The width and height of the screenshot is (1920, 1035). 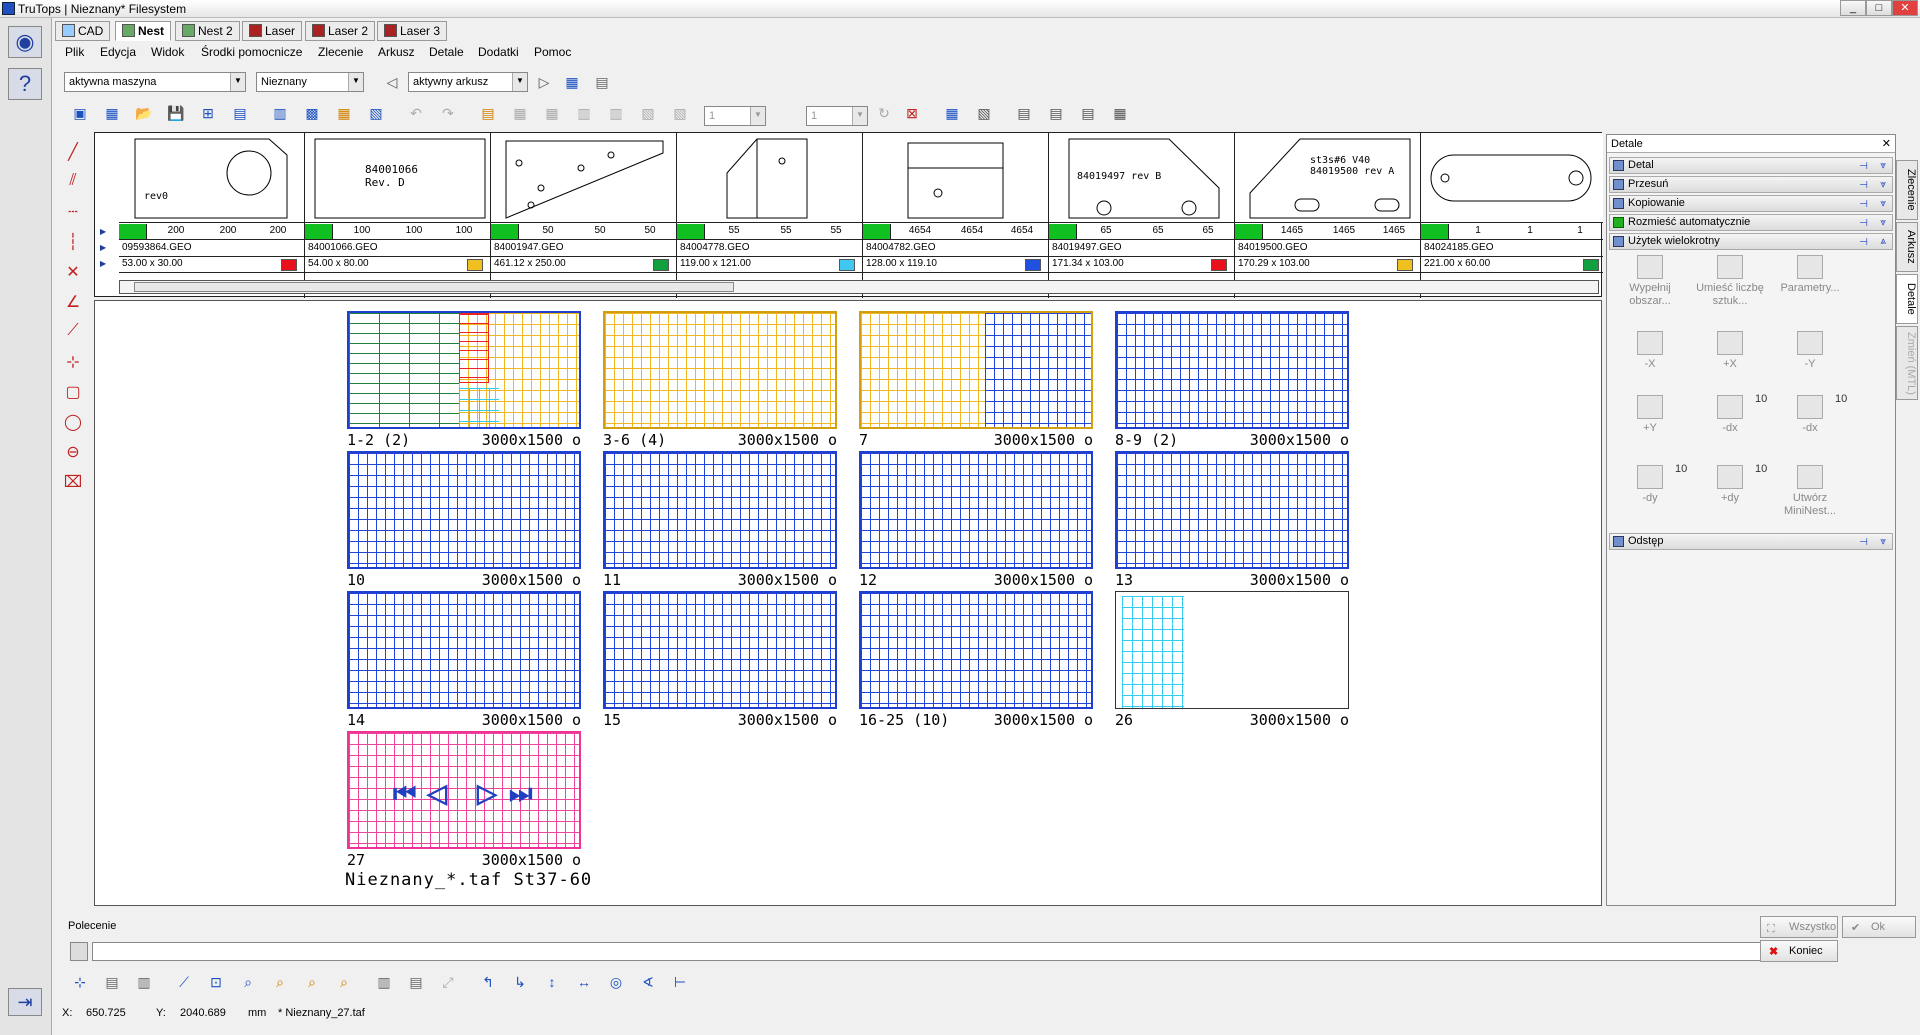 What do you see at coordinates (1088, 113) in the screenshot?
I see `view3-icon: ▤` at bounding box center [1088, 113].